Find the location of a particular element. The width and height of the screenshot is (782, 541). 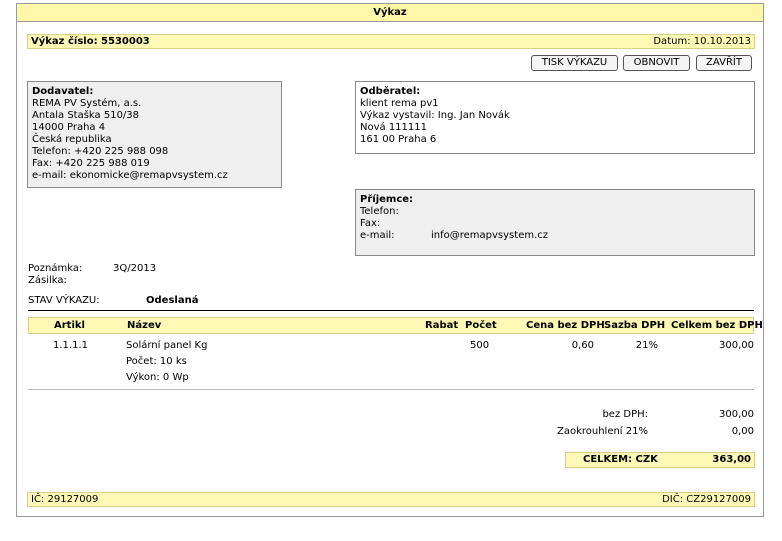

total-value: 363,00 is located at coordinates (731, 459).